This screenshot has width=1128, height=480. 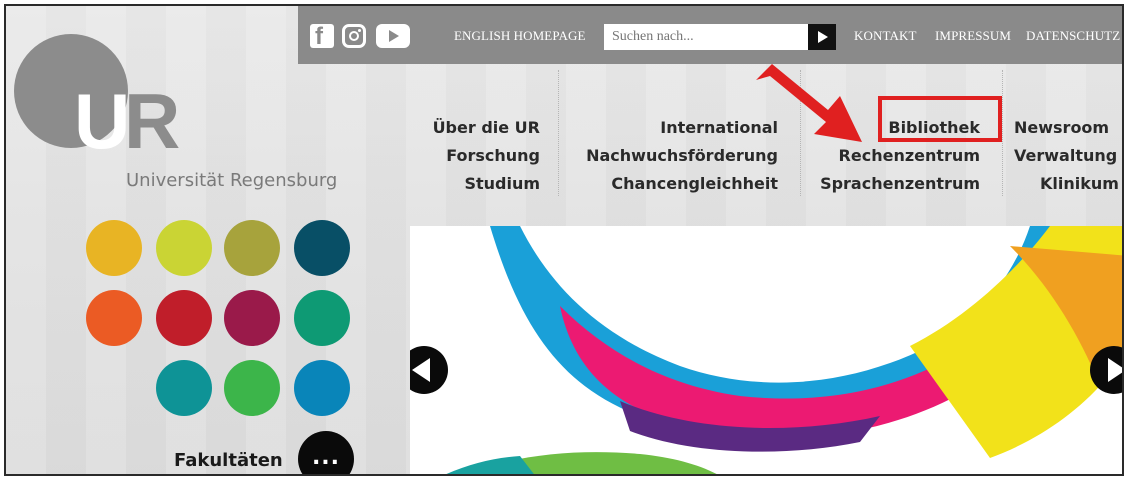 What do you see at coordinates (682, 184) in the screenshot?
I see `nav-link-chancengleichheit: Chancengleichheit` at bounding box center [682, 184].